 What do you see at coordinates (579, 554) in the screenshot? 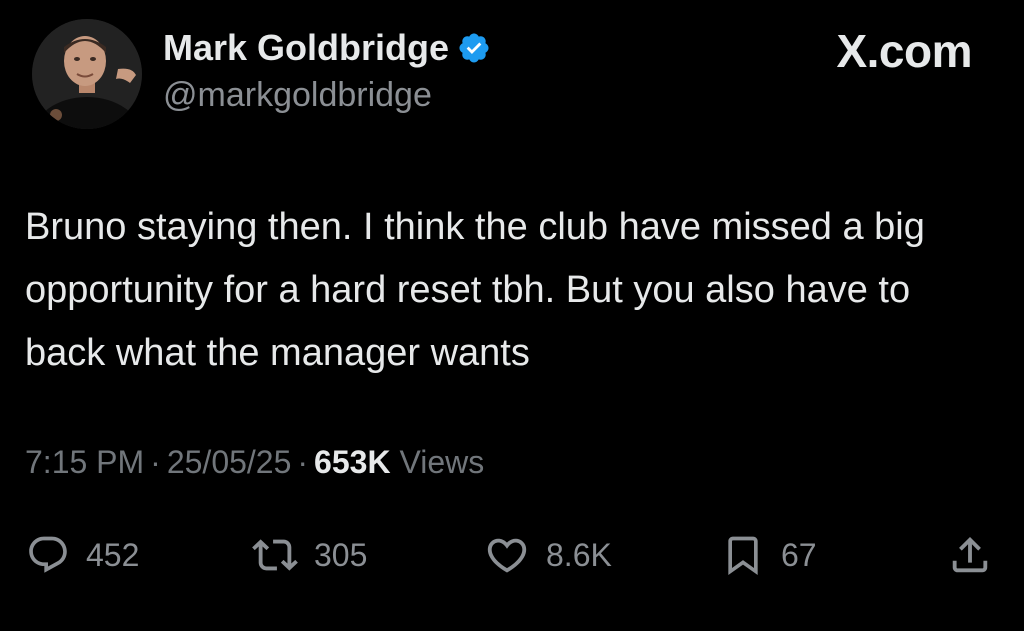
I see `like-count: 8.6K` at bounding box center [579, 554].